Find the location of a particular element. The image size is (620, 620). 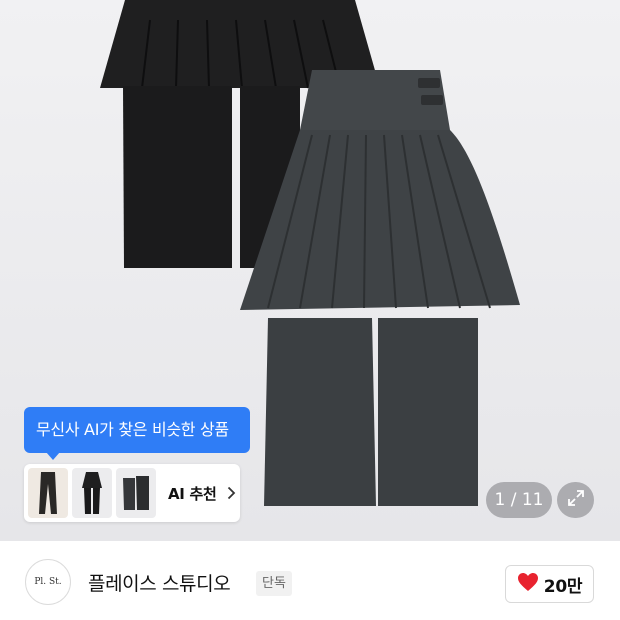

ai-similar-products-tooltip: 무신사 AI가 찾은 비슷한 상품 is located at coordinates (137, 433).